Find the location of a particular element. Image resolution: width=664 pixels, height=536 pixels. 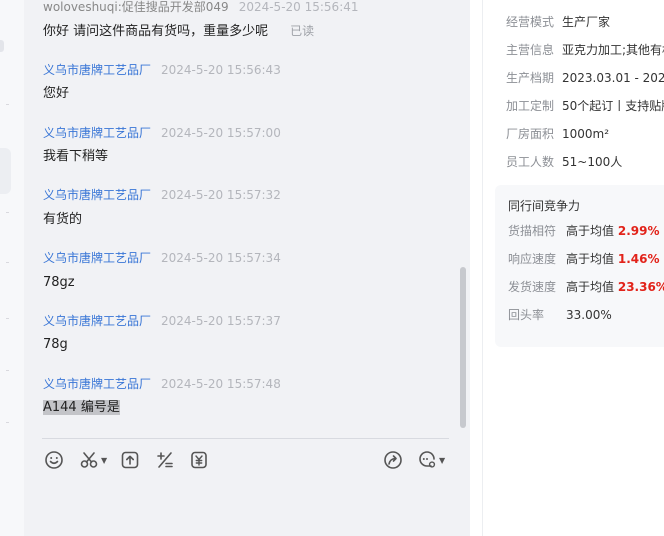

comp-row-response-speed: 响应速度高于均值 1.46% ↑ is located at coordinates (586, 259).